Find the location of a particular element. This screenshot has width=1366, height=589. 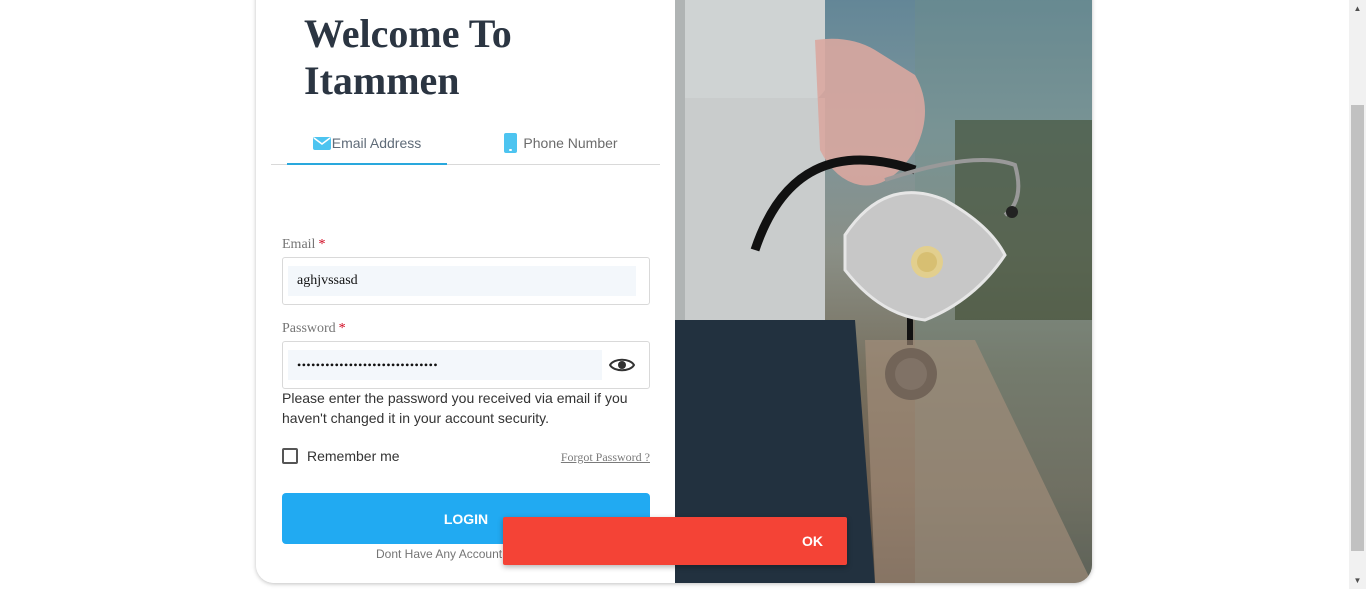

remember-me: Remember me is located at coordinates (341, 456).